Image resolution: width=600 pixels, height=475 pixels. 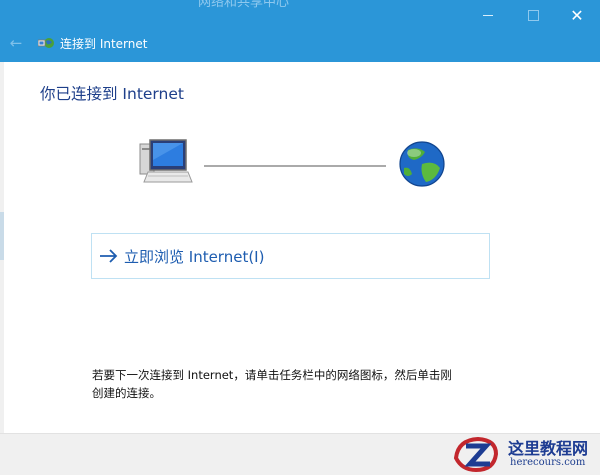 What do you see at coordinates (292, 163) in the screenshot?
I see `connection-graphic` at bounding box center [292, 163].